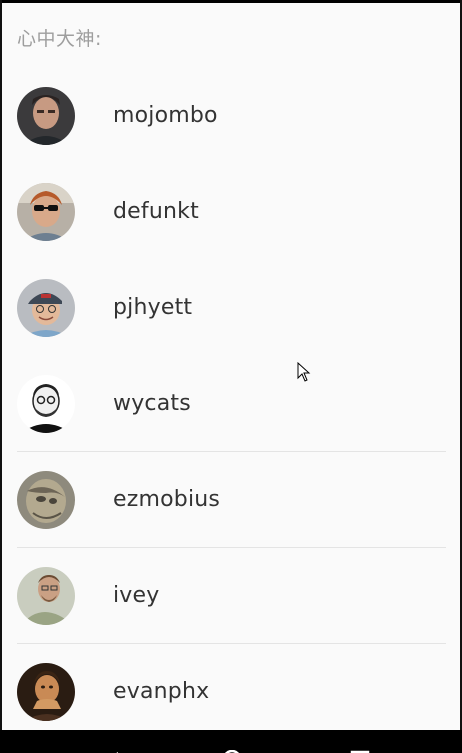  I want to click on status-bar-edge, so click(231, 1).